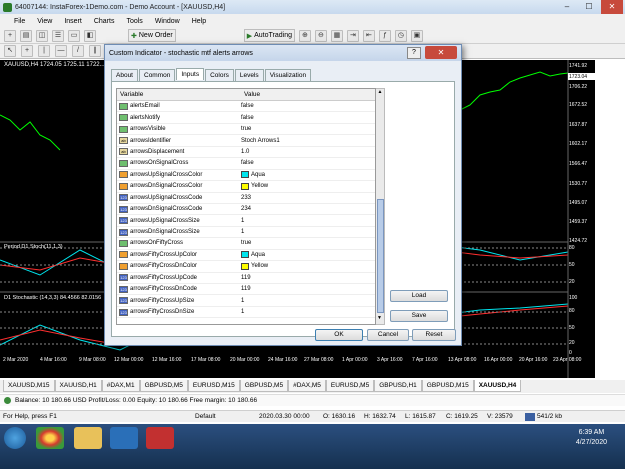 This screenshot has width=625, height=469. Describe the element at coordinates (157, 75) in the screenshot. I see `tab-common: Common` at that location.